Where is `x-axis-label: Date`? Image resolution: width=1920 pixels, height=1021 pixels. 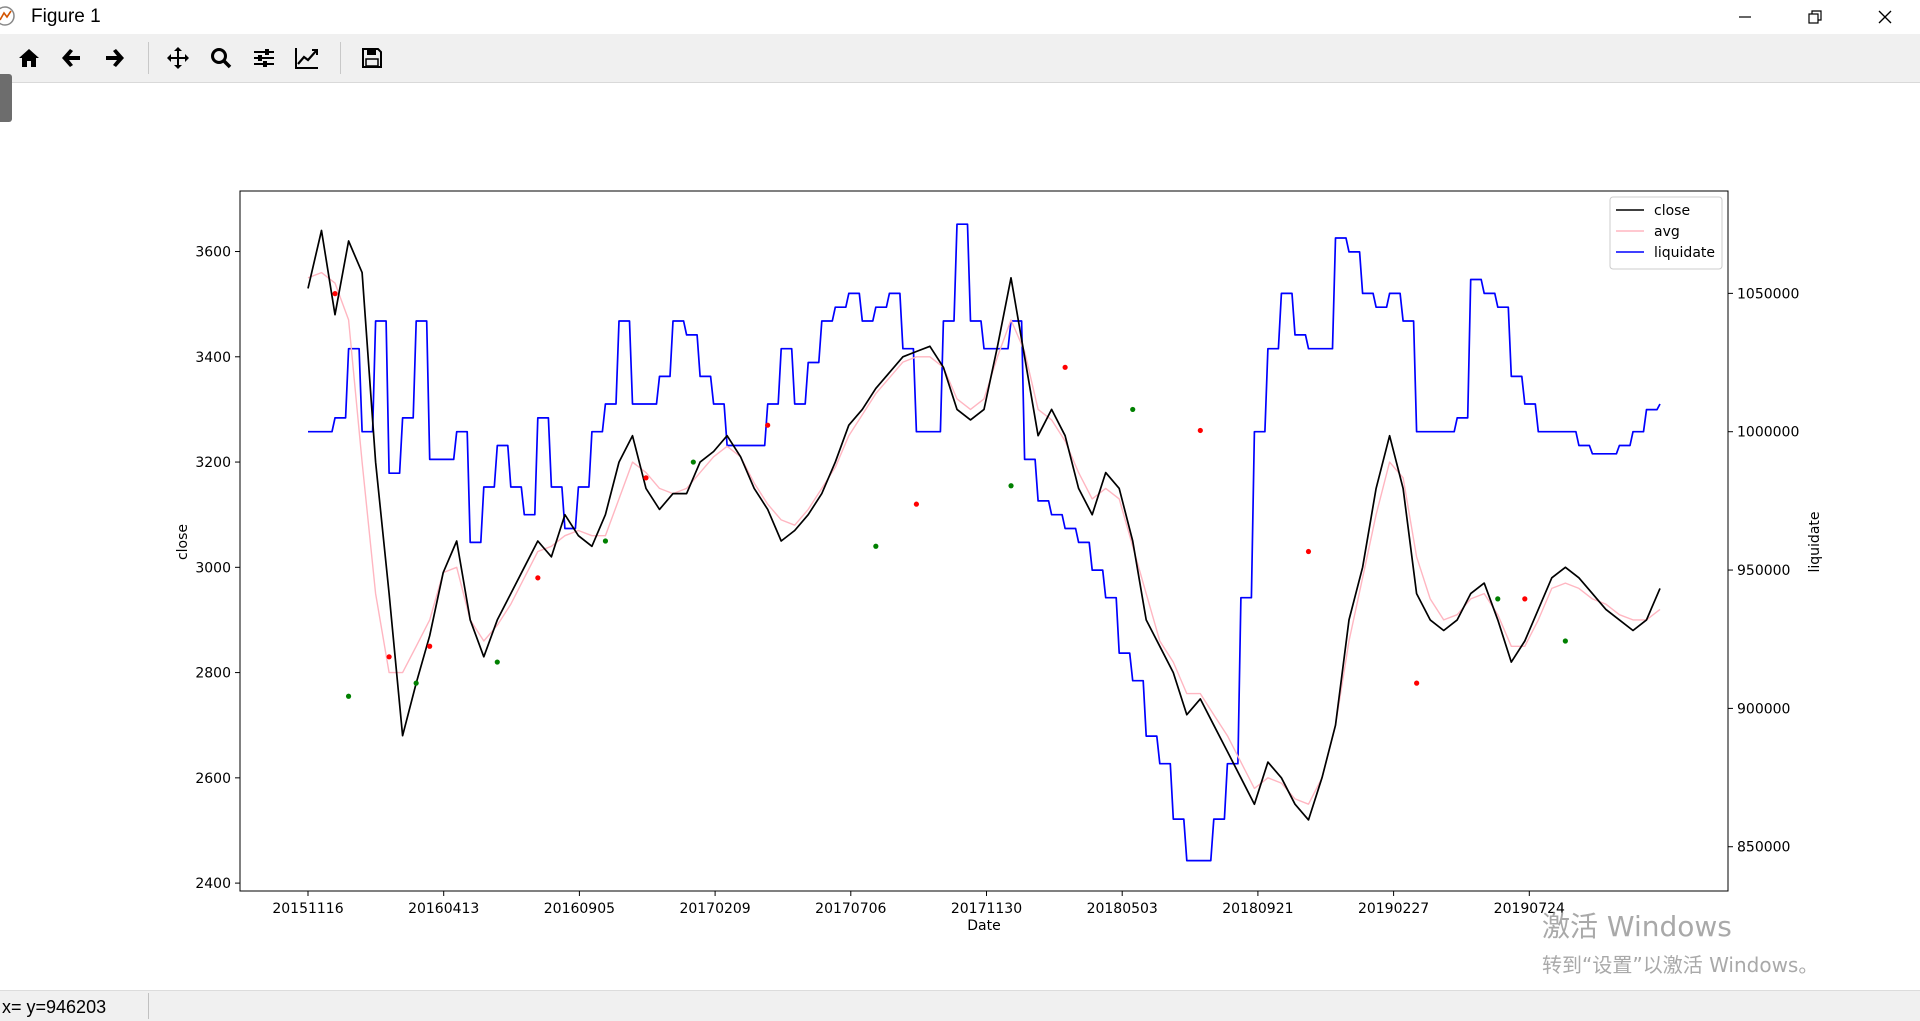
x-axis-label: Date is located at coordinates (983, 926).